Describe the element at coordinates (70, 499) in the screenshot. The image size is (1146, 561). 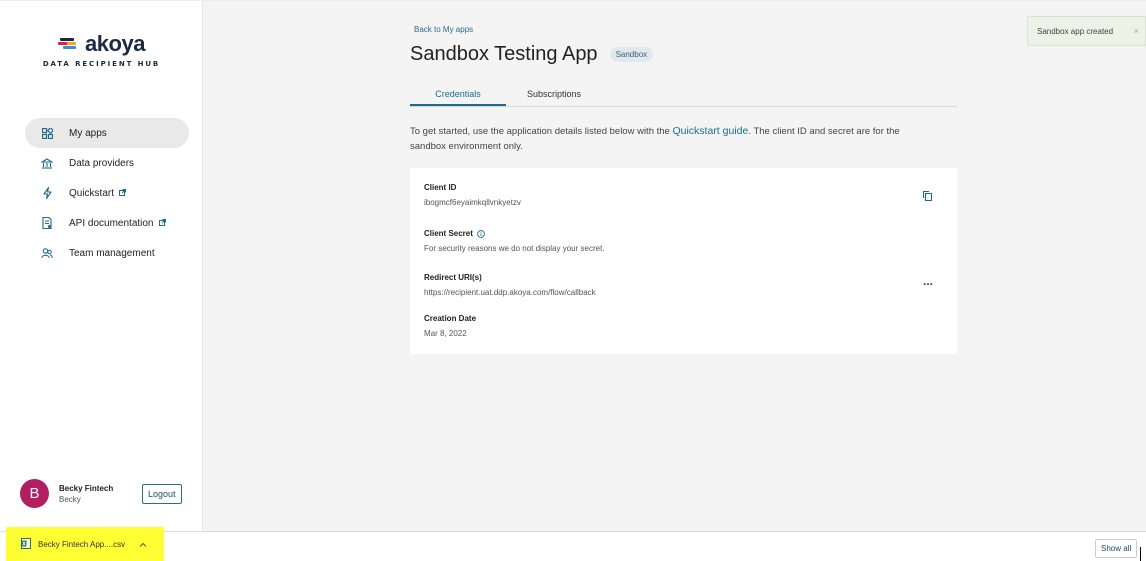
I see `user-organization: Becky` at that location.